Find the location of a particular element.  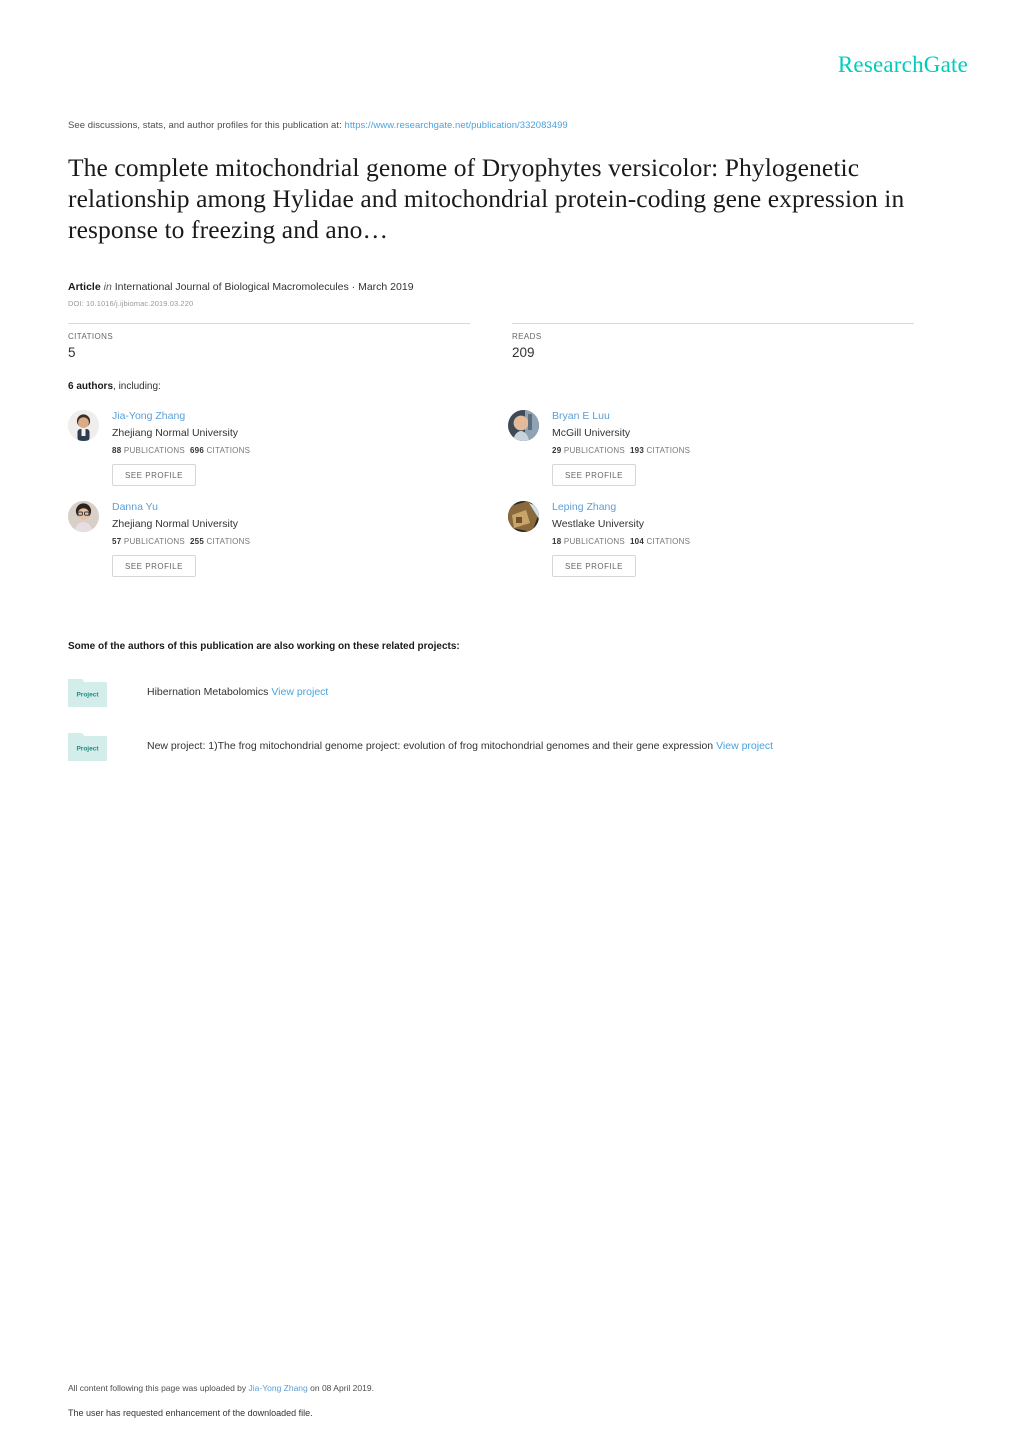

author-citations-count: 104 is located at coordinates (637, 541).